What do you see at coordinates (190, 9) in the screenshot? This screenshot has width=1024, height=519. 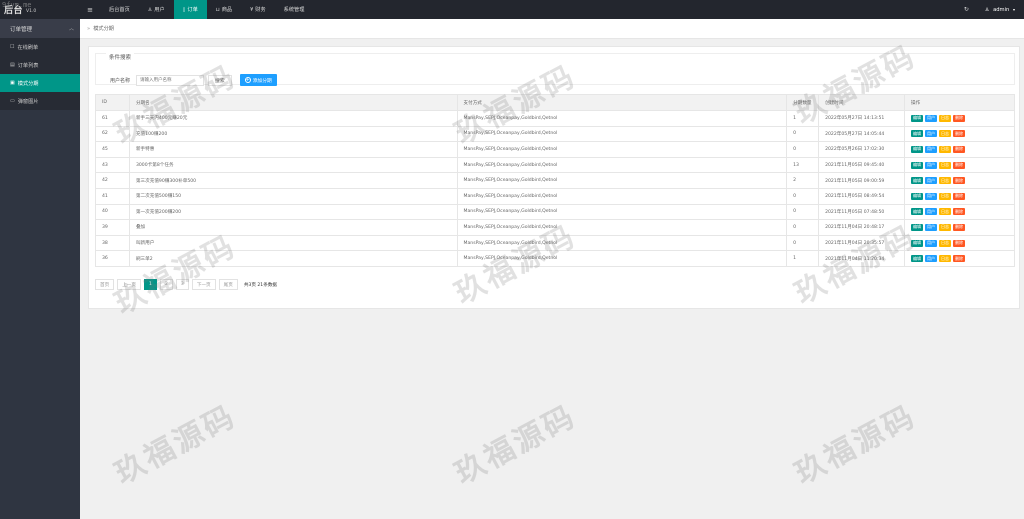 I see `nav-item-orders: ▯ 订单` at bounding box center [190, 9].